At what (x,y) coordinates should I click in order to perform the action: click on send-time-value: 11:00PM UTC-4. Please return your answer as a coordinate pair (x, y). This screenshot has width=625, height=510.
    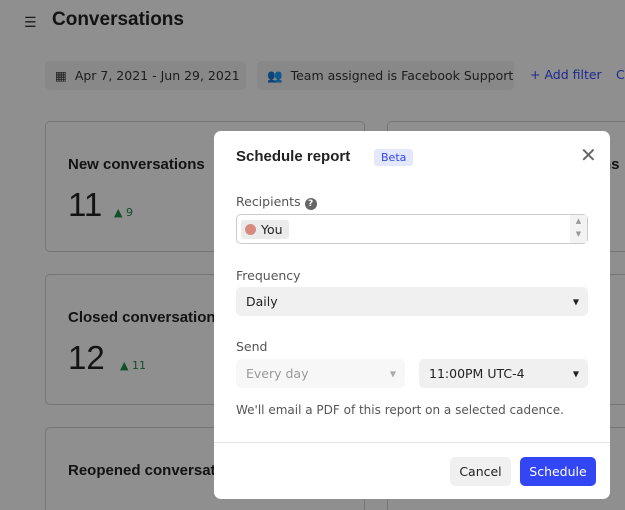
    Looking at the image, I should click on (477, 373).